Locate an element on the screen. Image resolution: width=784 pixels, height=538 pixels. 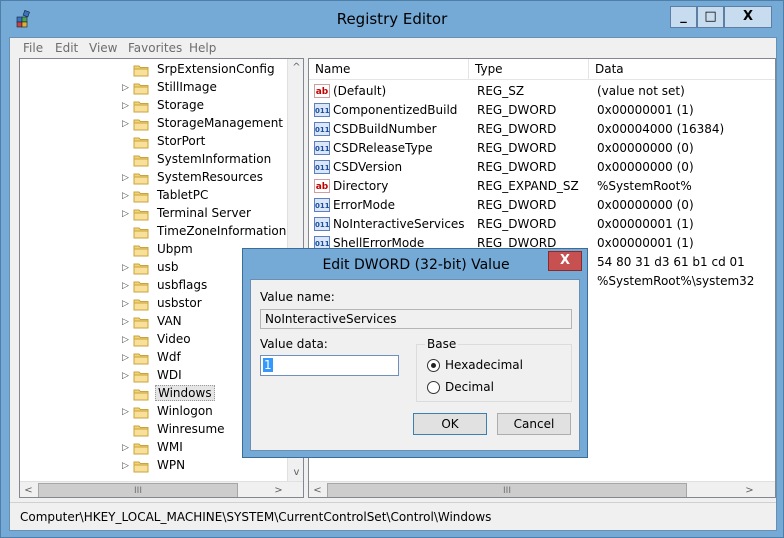
list-row: 011 CSDVersion REG_DWORD 0x00000000 (0) is located at coordinates (542, 167).